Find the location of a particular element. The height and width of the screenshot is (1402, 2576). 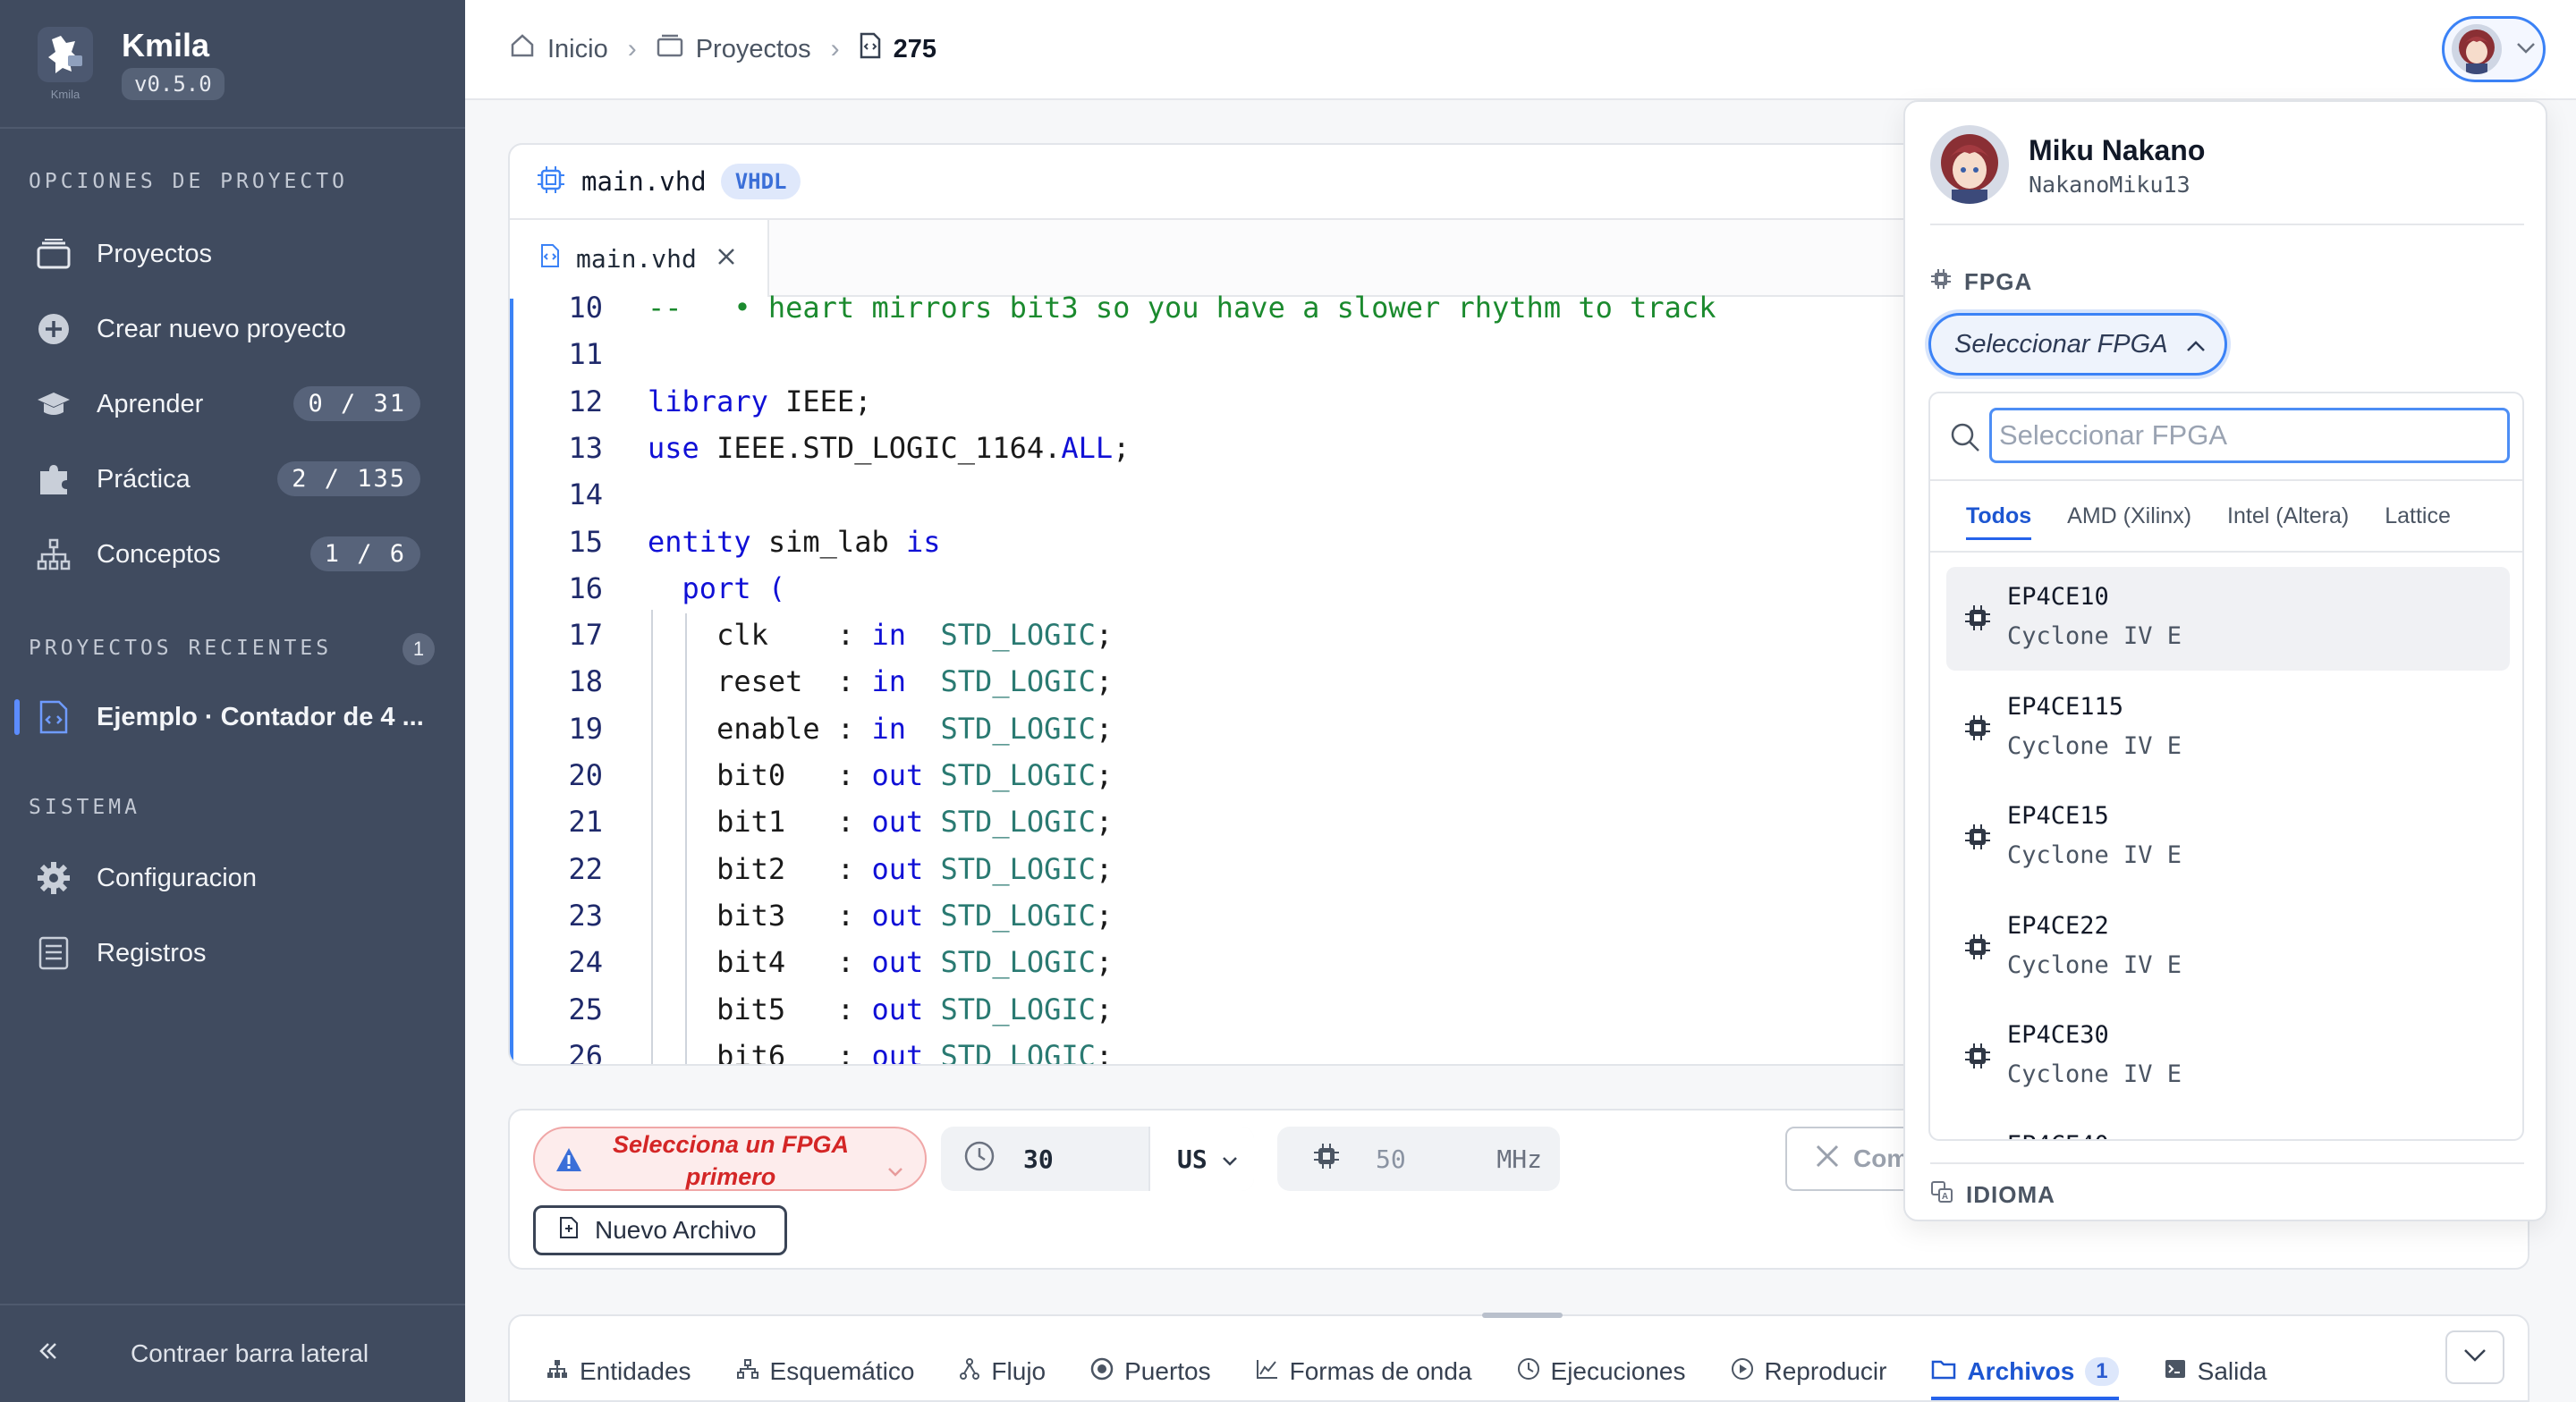

file-plus-icon is located at coordinates (569, 1231).